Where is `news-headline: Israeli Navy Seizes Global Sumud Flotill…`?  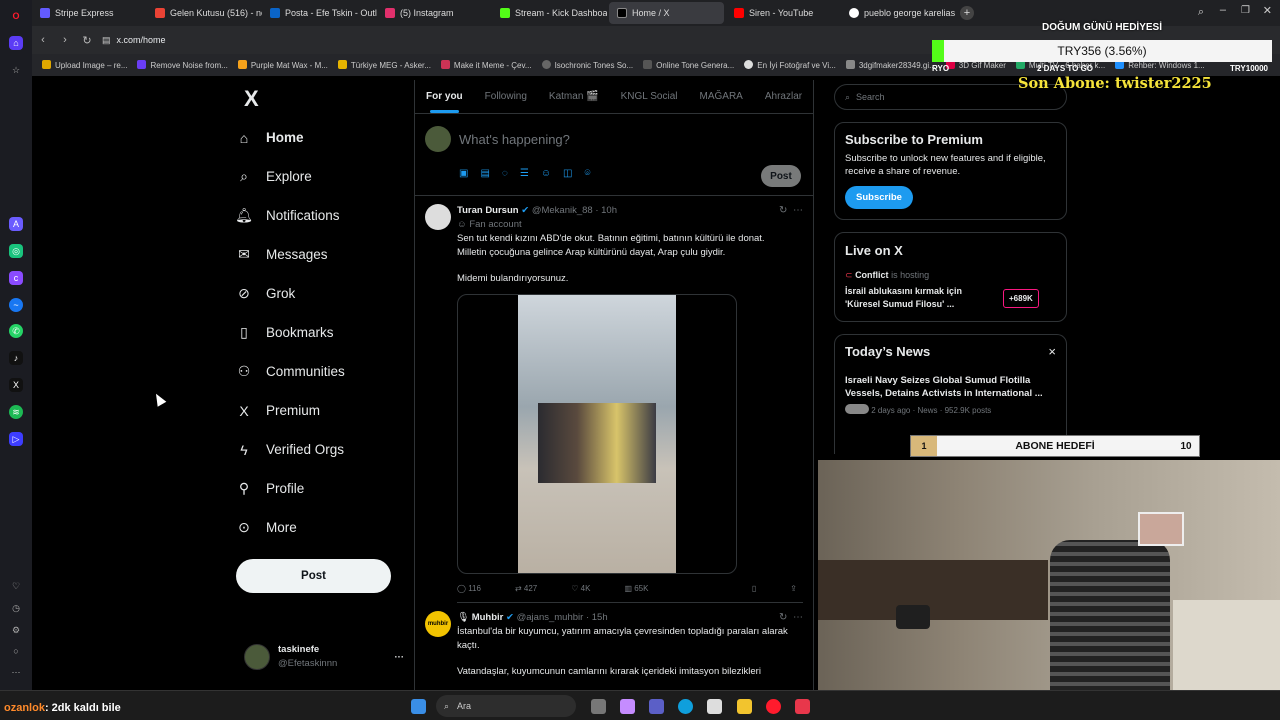 news-headline: Israeli Navy Seizes Global Sumud Flotill… is located at coordinates (950, 387).